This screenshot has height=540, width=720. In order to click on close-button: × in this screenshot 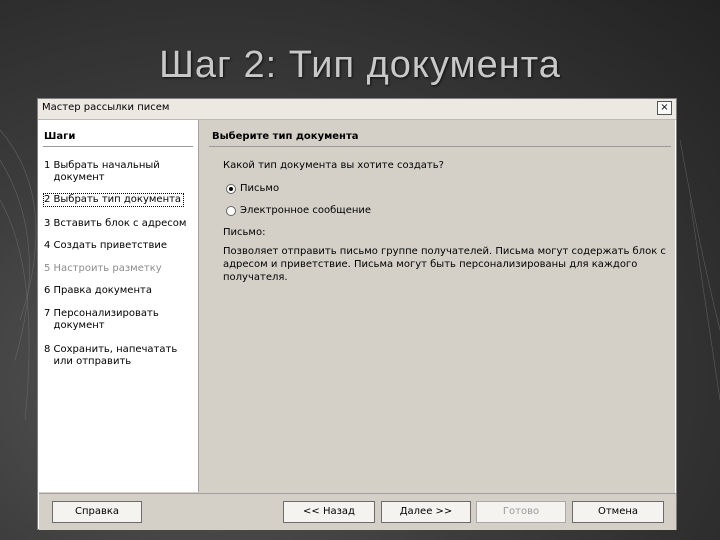, I will do `click(664, 108)`.